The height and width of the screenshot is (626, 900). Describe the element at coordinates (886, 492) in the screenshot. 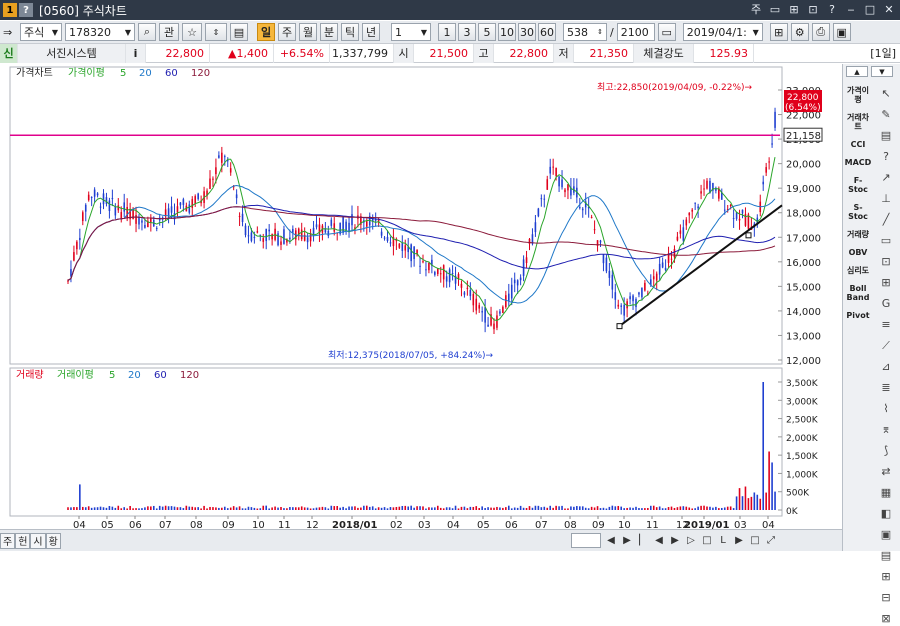

I see `drawing-tool-icon: ▦` at that location.